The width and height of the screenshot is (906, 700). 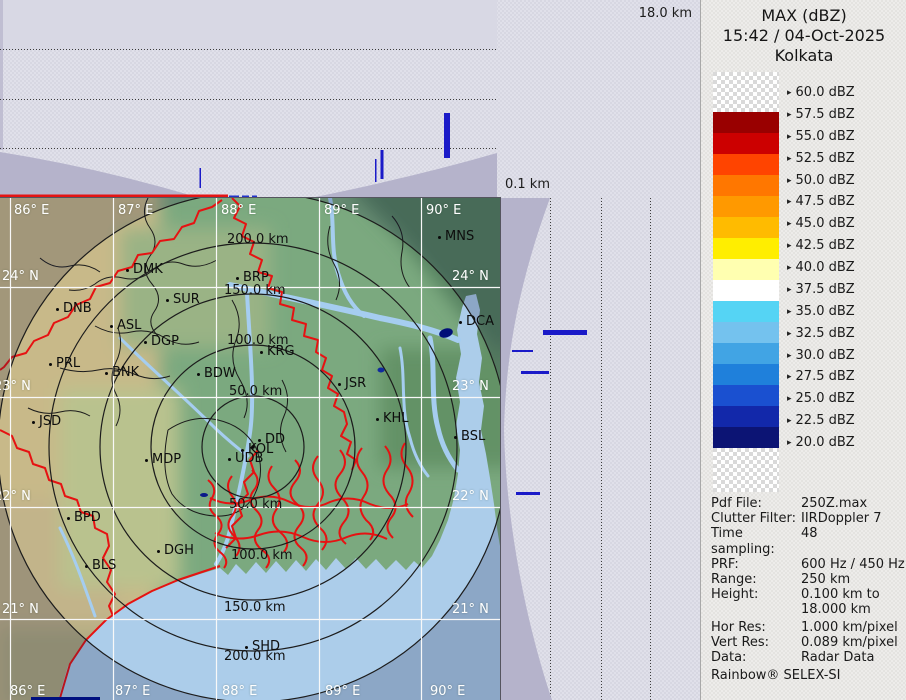 What do you see at coordinates (821, 180) in the screenshot?
I see `scale-tick: ▸ 50.0 dBZ` at bounding box center [821, 180].